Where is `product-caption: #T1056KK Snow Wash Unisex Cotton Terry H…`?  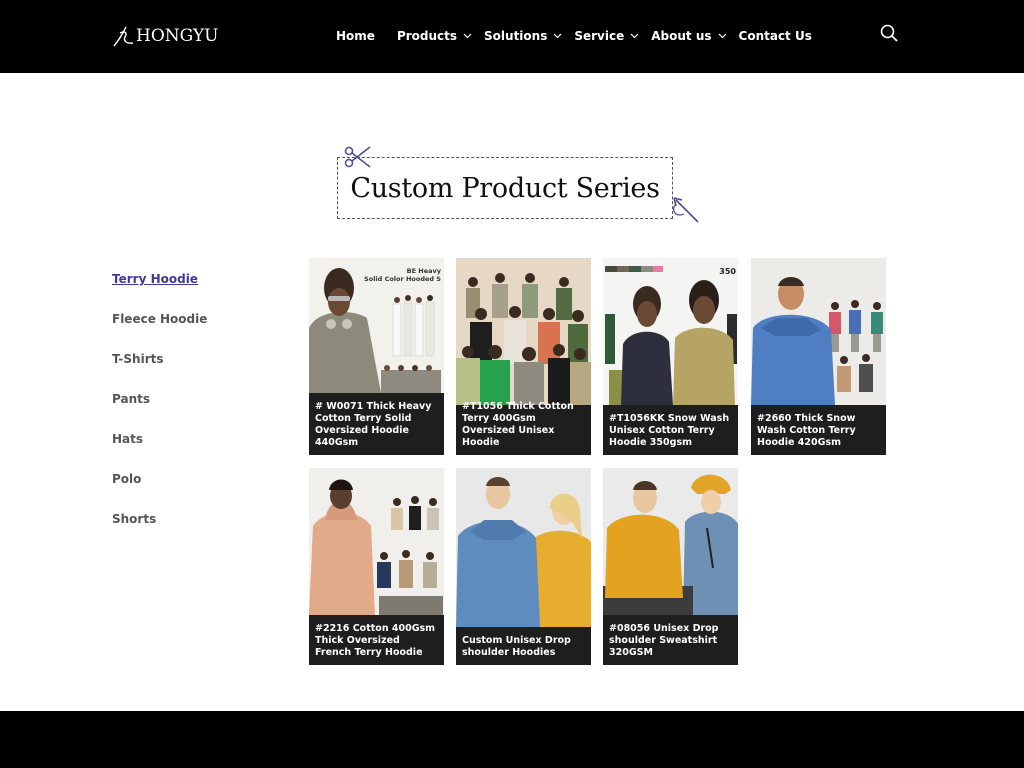 product-caption: #T1056KK Snow Wash Unisex Cotton Terry H… is located at coordinates (669, 430).